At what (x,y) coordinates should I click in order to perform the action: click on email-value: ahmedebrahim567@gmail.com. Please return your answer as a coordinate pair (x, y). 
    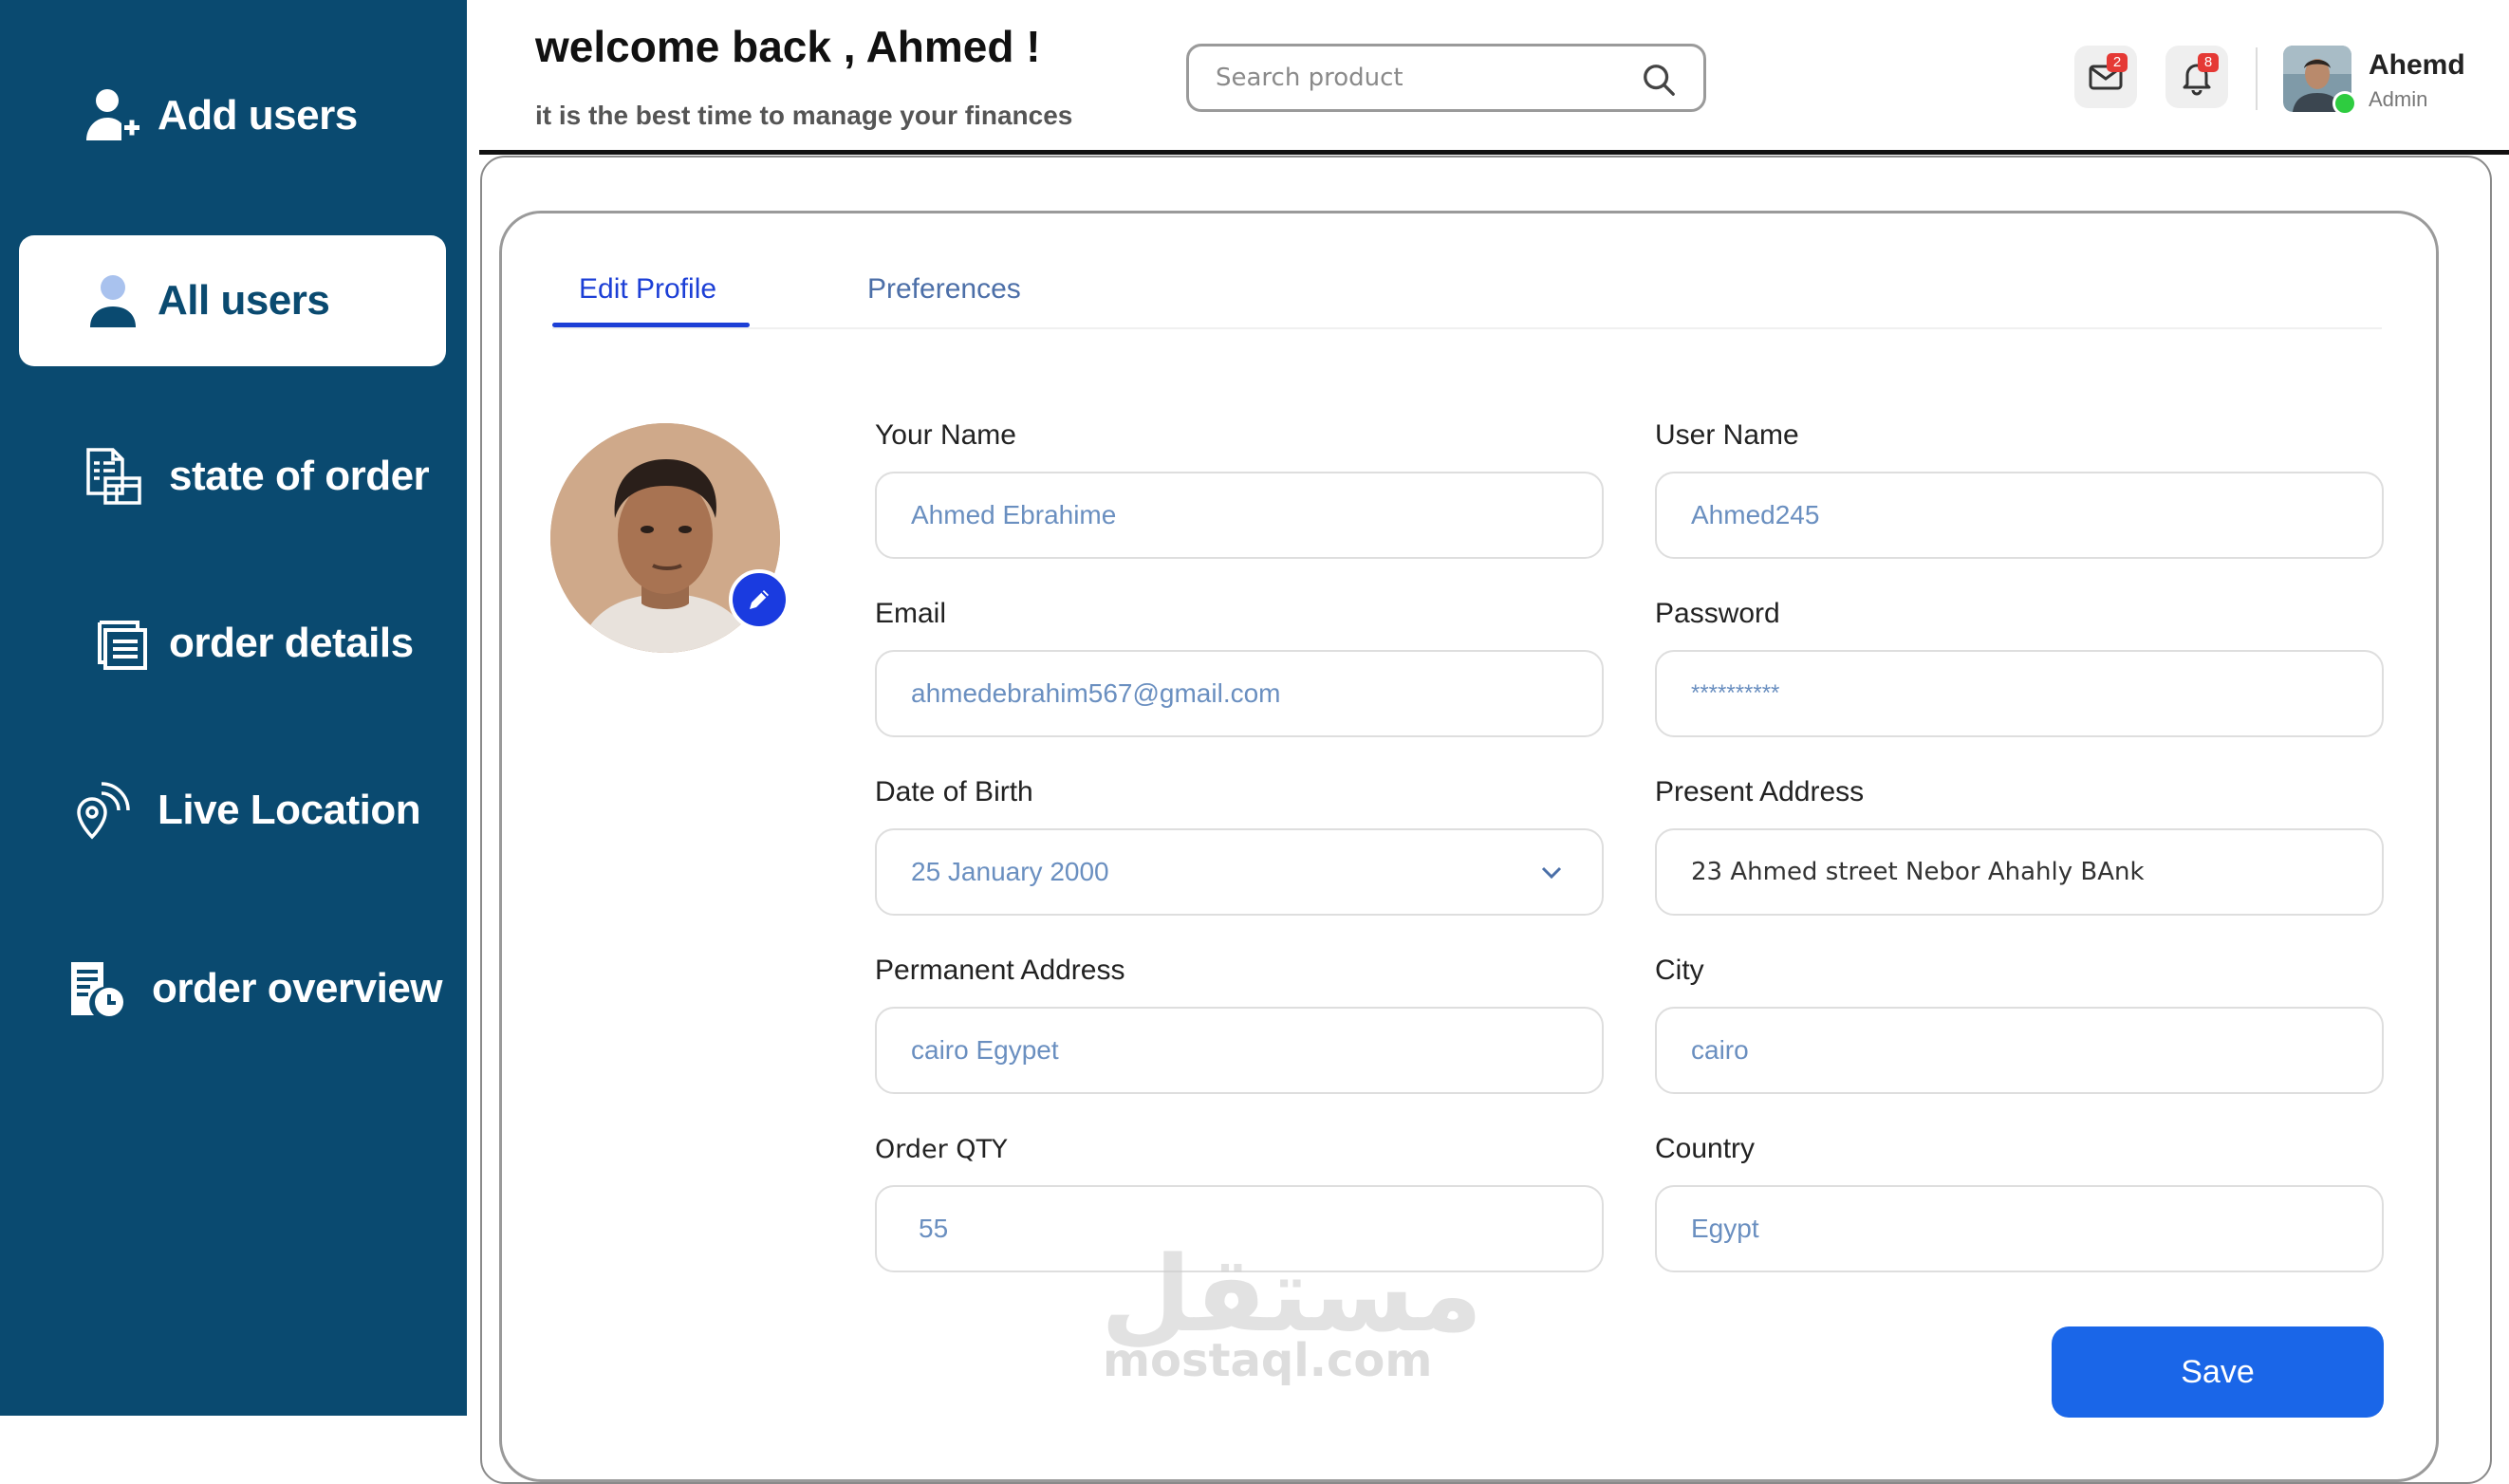
    Looking at the image, I should click on (1096, 693).